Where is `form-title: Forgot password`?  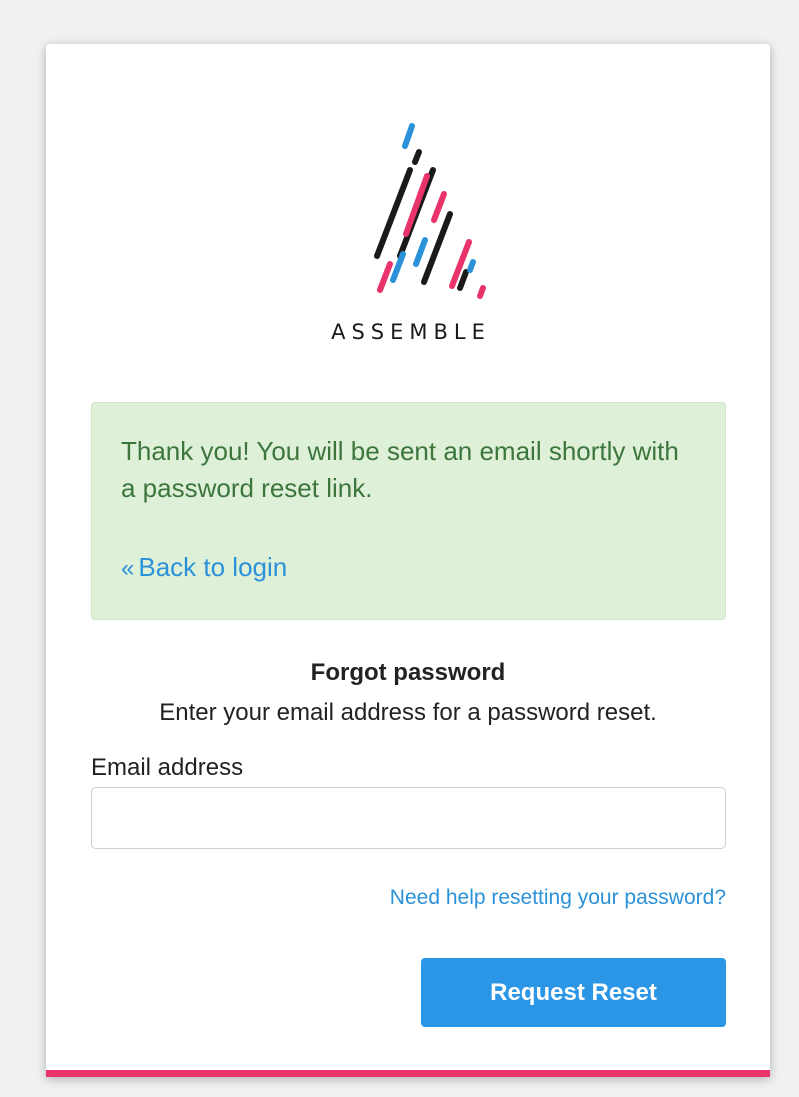
form-title: Forgot password is located at coordinates (408, 672).